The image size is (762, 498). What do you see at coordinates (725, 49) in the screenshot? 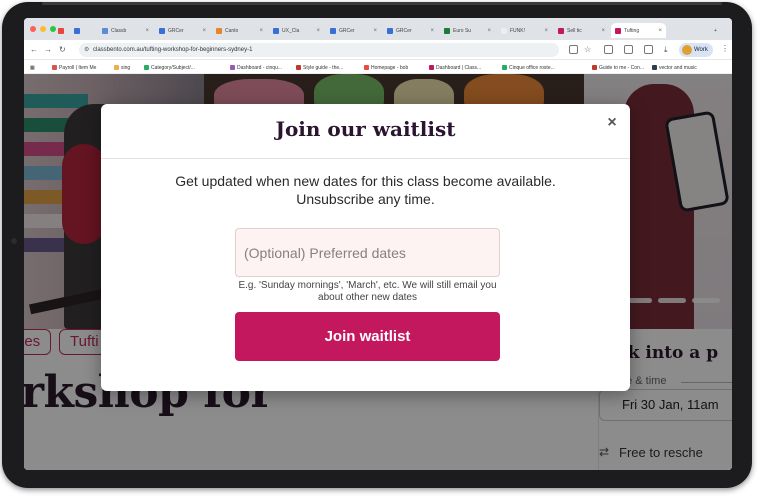
I see `browser-menu-icon: ⋮` at bounding box center [725, 49].